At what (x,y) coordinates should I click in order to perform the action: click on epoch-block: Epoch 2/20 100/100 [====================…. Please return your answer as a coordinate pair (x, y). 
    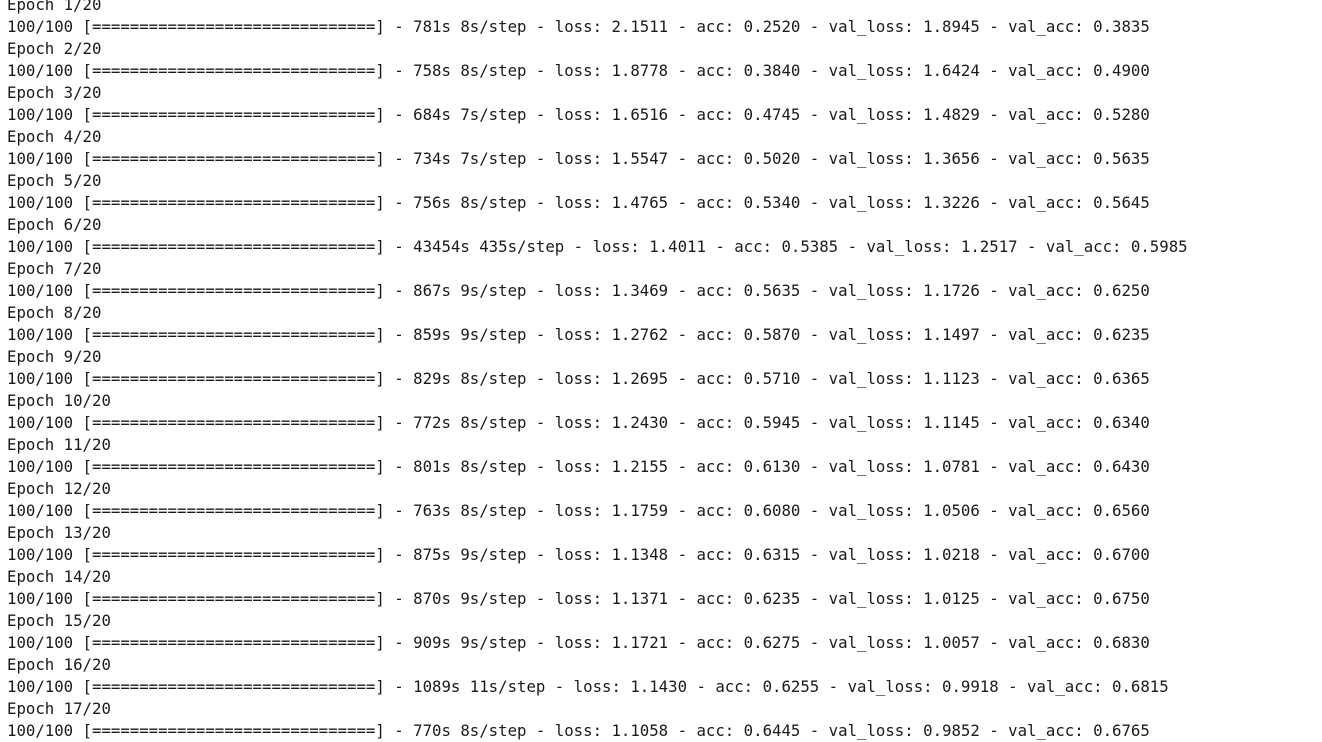
    Looking at the image, I should click on (664, 60).